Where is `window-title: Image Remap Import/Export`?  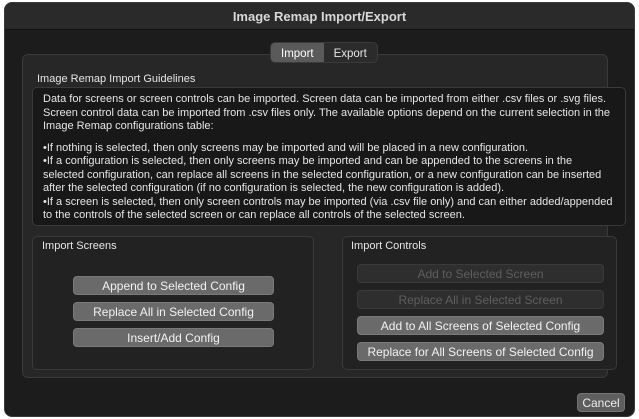
window-title: Image Remap Import/Export is located at coordinates (319, 16).